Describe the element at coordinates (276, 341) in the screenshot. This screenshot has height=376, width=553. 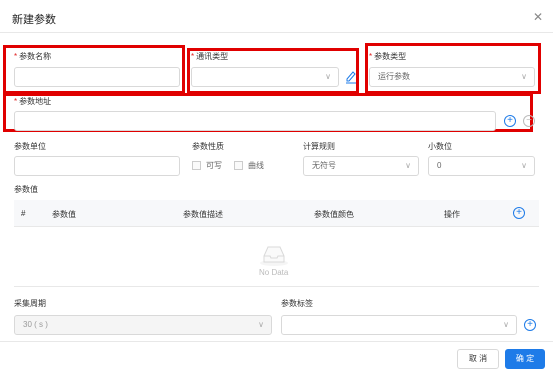
I see `footer-divider` at that location.